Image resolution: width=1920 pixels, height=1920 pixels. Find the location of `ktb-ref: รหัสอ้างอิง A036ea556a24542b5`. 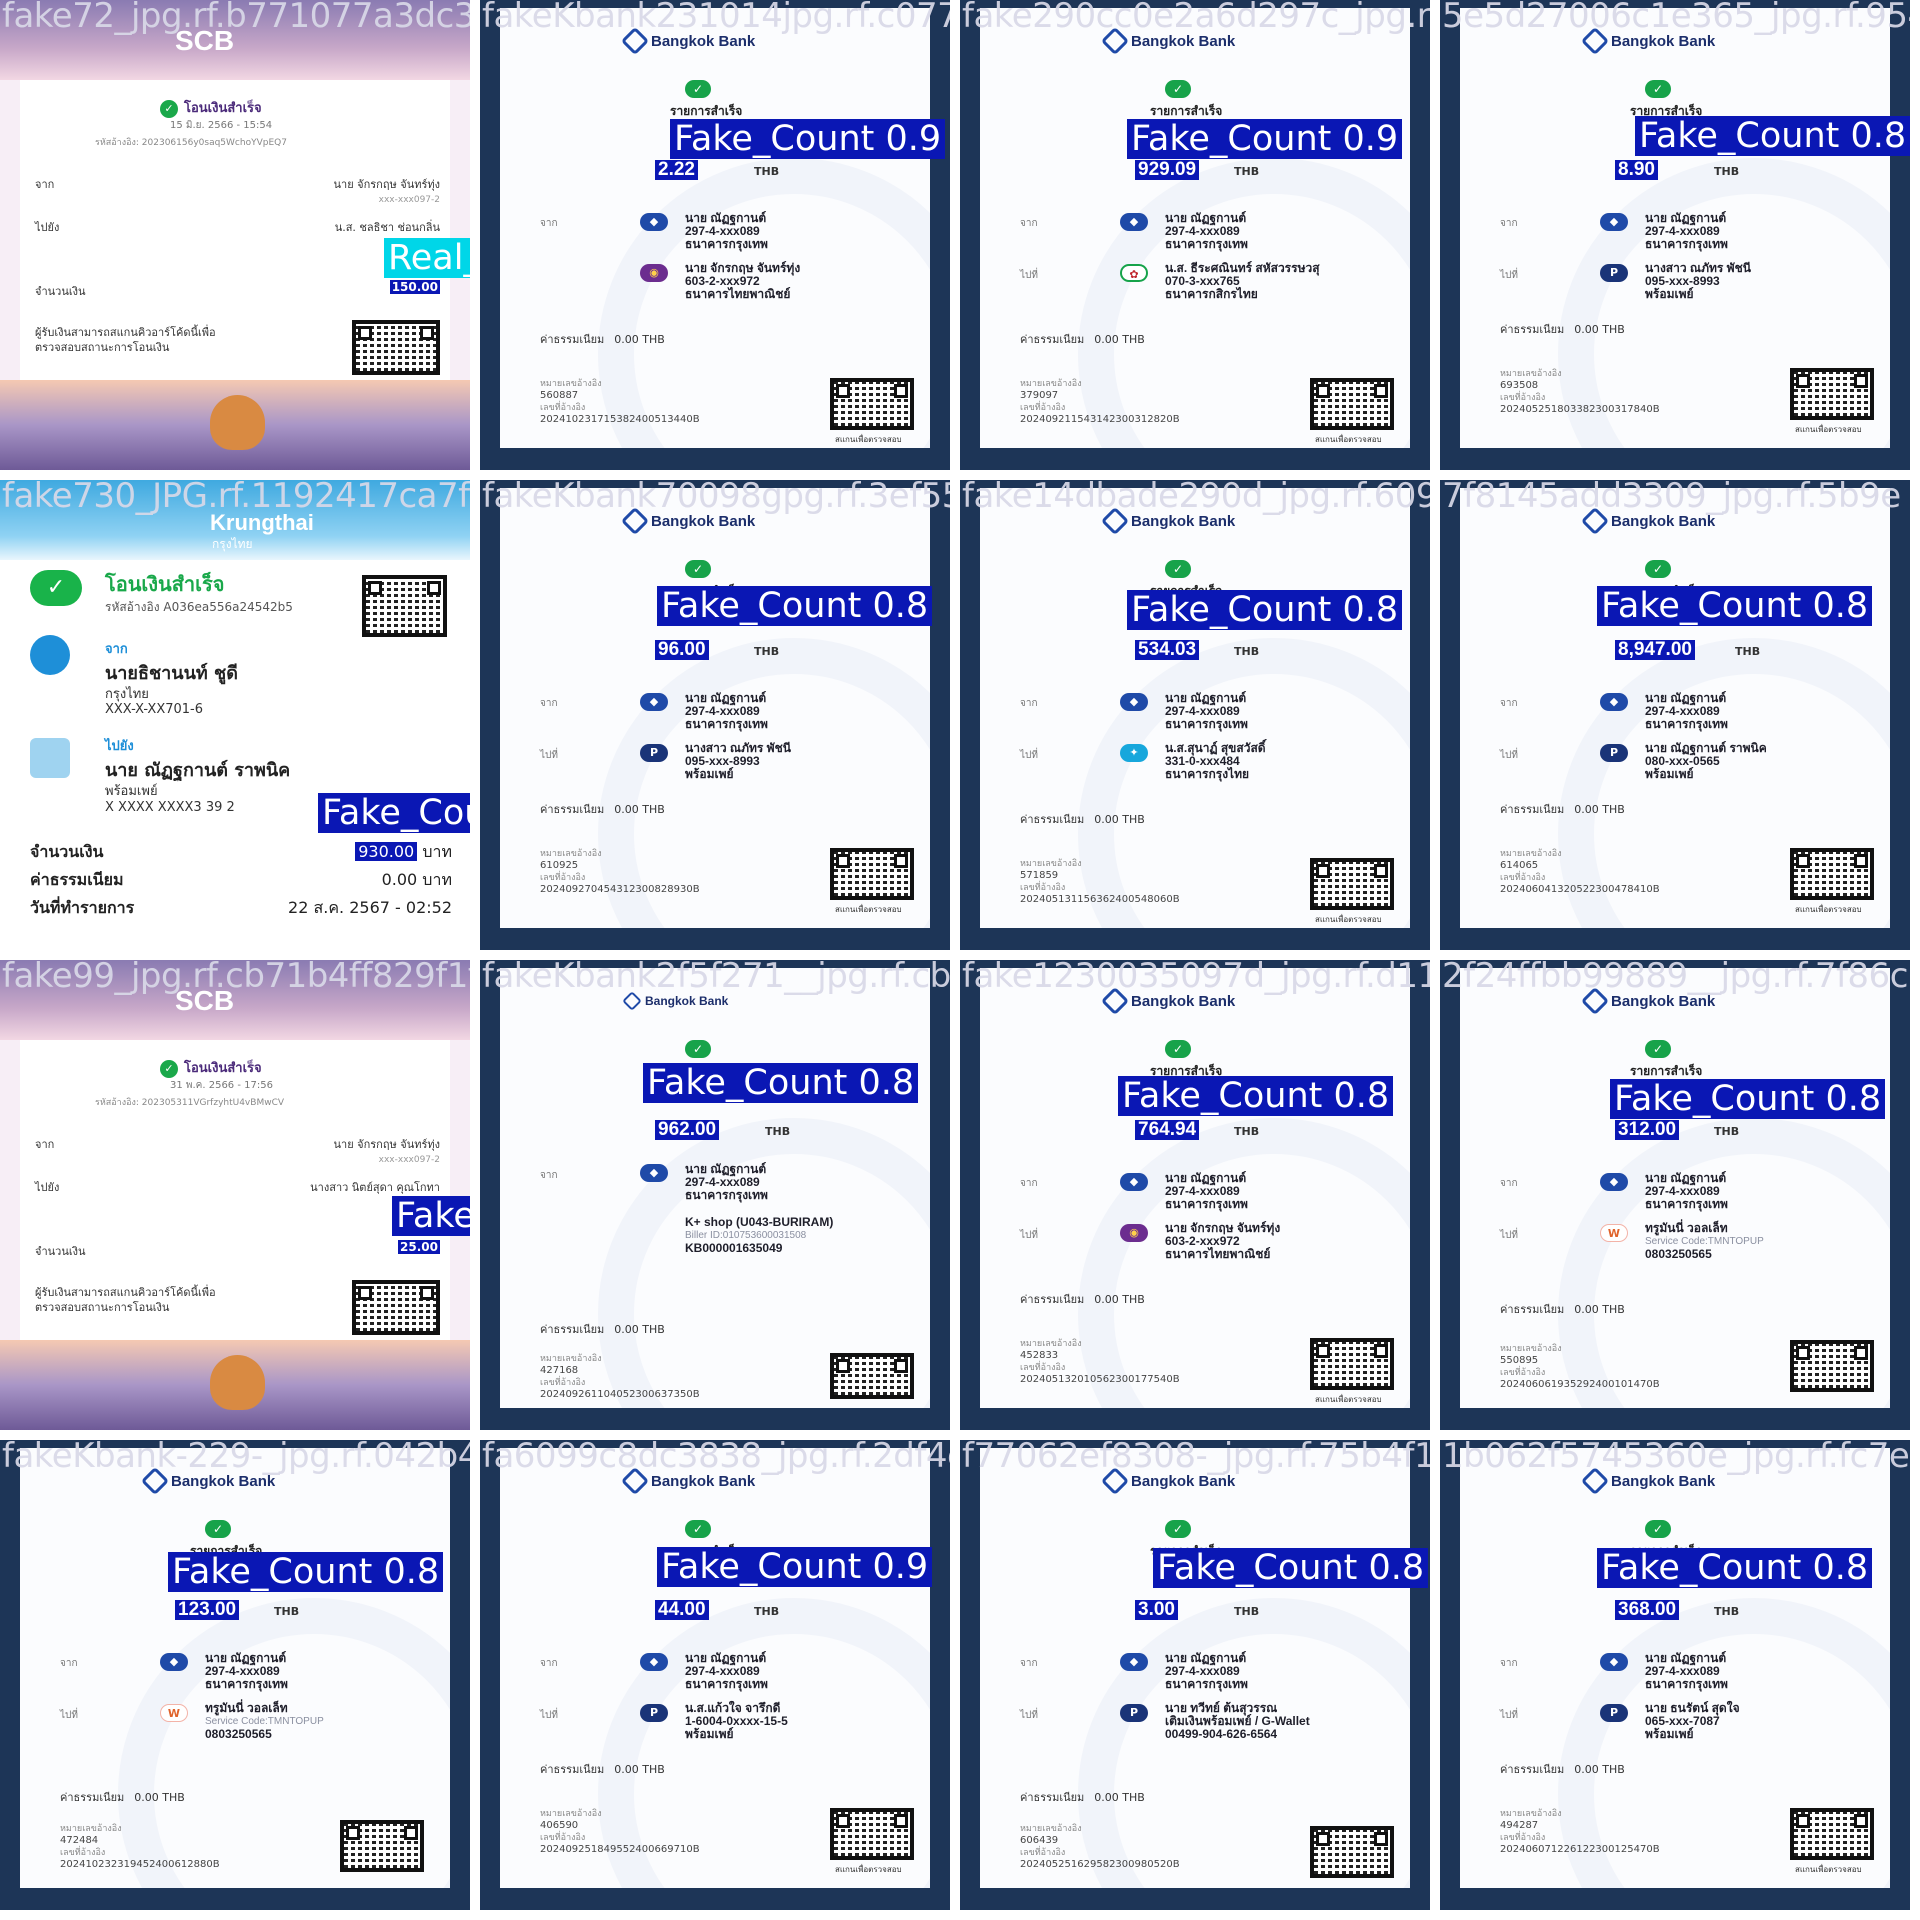

ktb-ref: รหัสอ้างอิง A036ea556a24542b5 is located at coordinates (199, 607).